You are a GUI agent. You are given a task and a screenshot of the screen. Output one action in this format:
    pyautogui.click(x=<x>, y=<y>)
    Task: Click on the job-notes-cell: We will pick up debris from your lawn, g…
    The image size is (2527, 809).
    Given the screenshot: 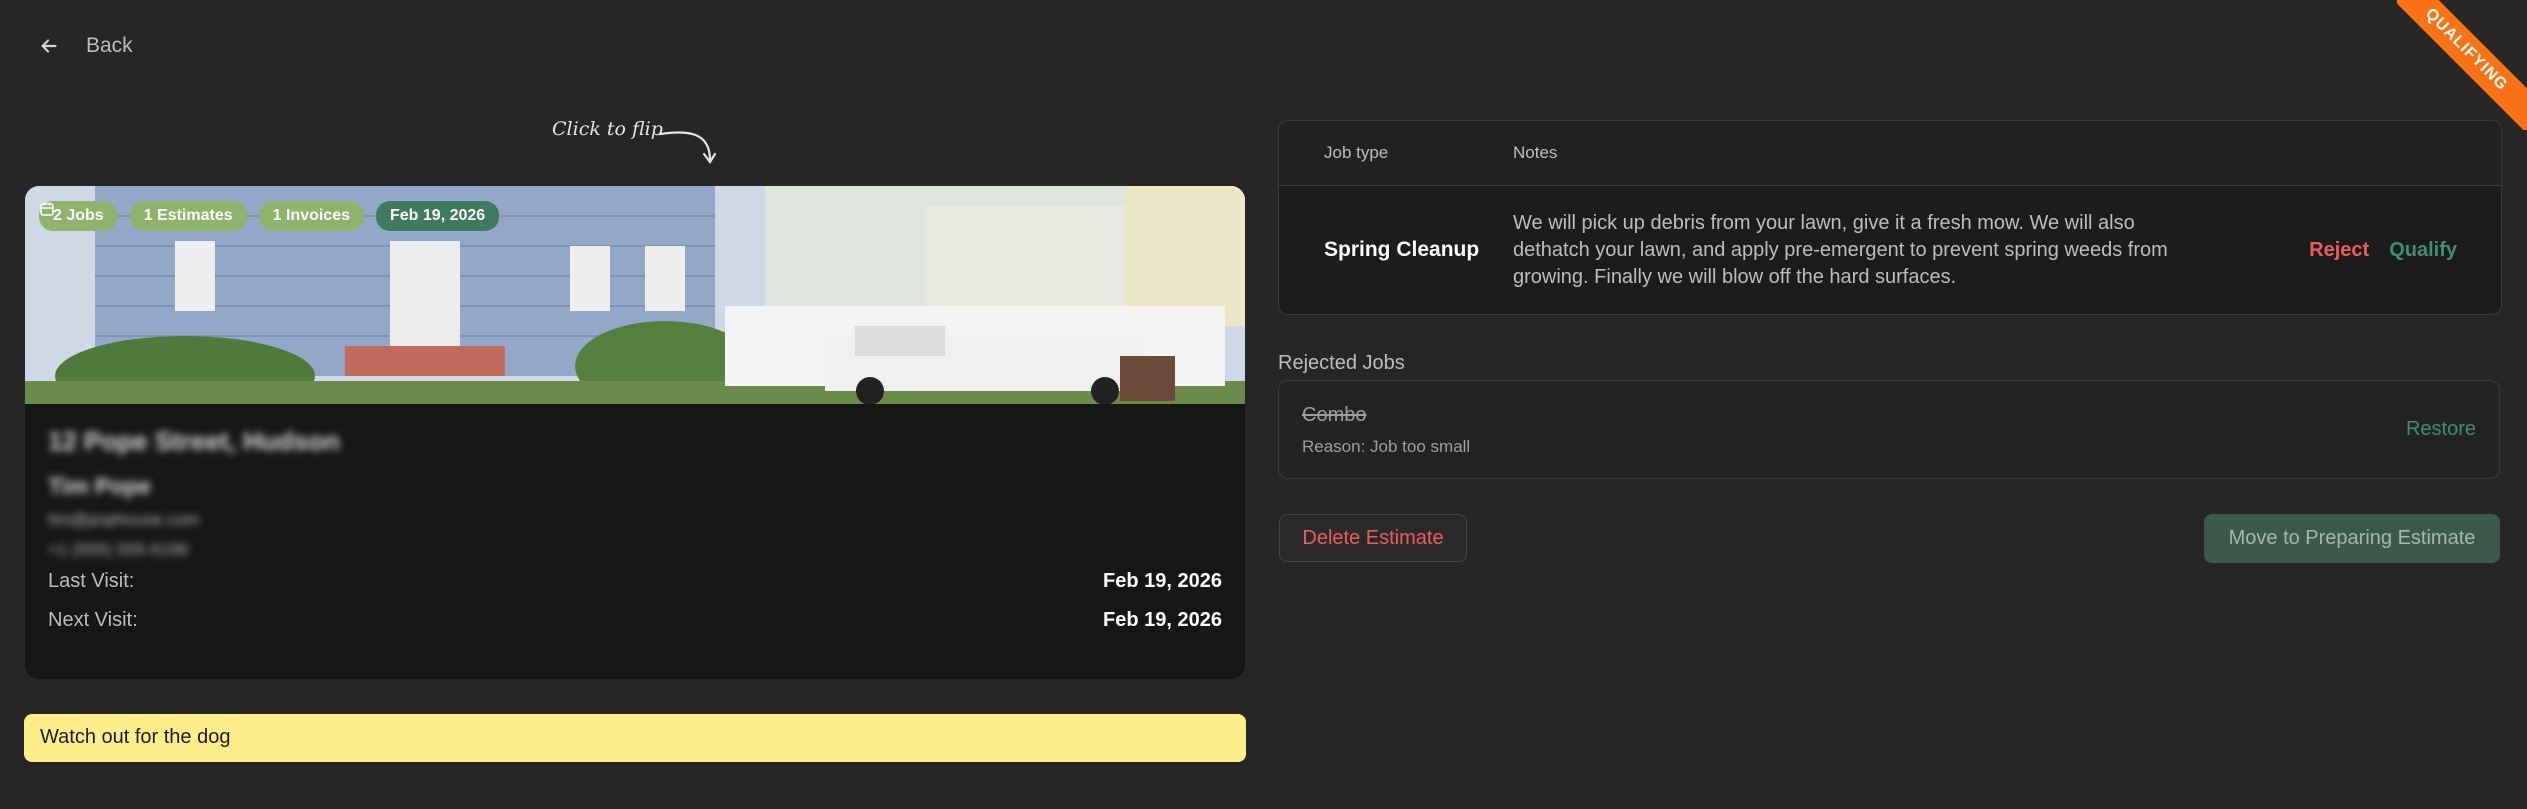 What is the action you would take?
    pyautogui.click(x=1840, y=249)
    